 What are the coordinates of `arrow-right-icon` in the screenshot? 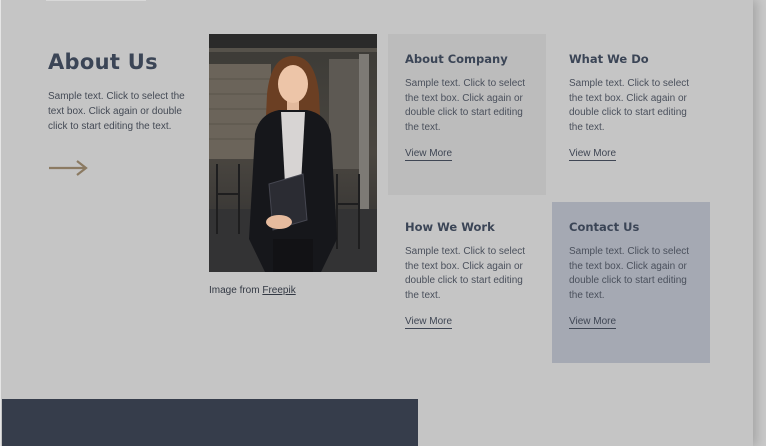 It's located at (68, 168).